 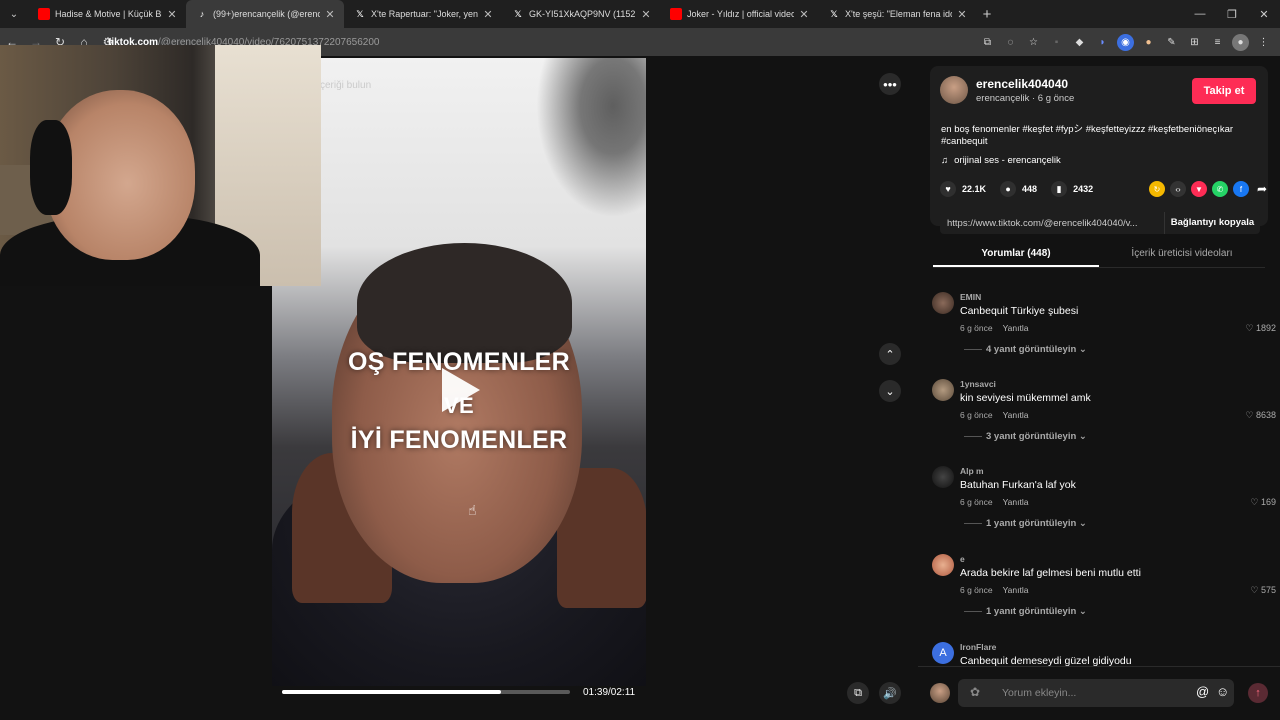 What do you see at coordinates (948, 189) in the screenshot?
I see `heart-icon: ♥` at bounding box center [948, 189].